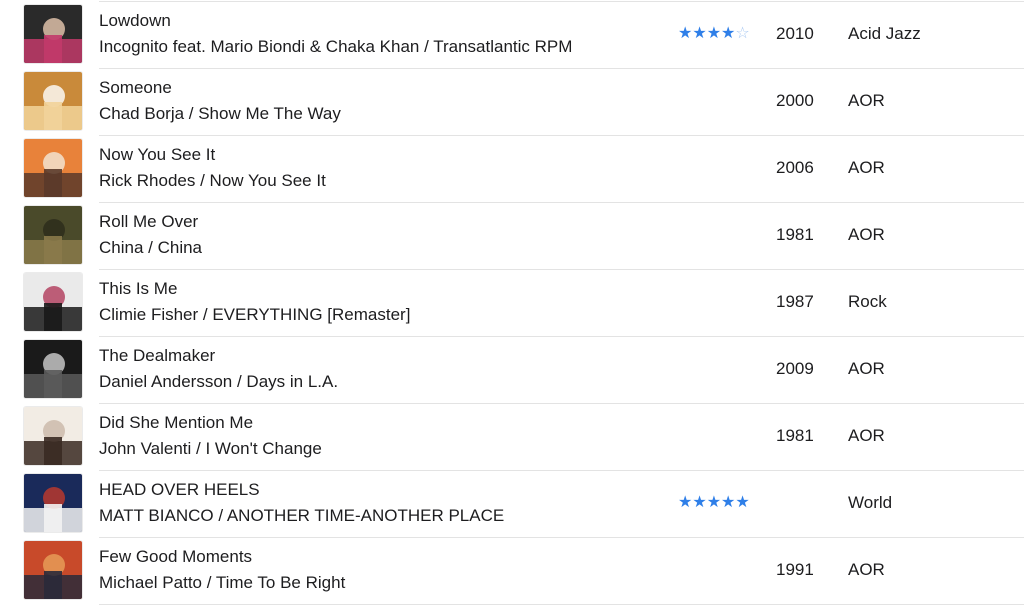 This screenshot has width=1024, height=605. What do you see at coordinates (302, 515) in the screenshot?
I see `artist-album: MATT BIANCO / ANOTHER TIME-ANOTHER PLACE` at bounding box center [302, 515].